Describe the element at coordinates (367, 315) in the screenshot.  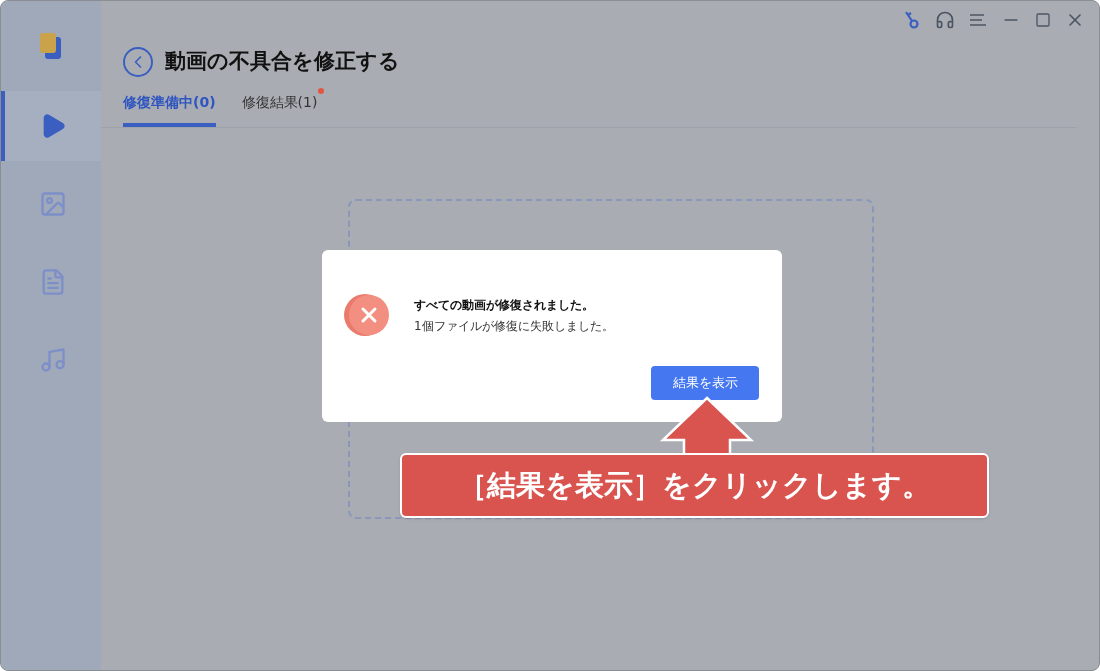
I see `error-icon` at that location.